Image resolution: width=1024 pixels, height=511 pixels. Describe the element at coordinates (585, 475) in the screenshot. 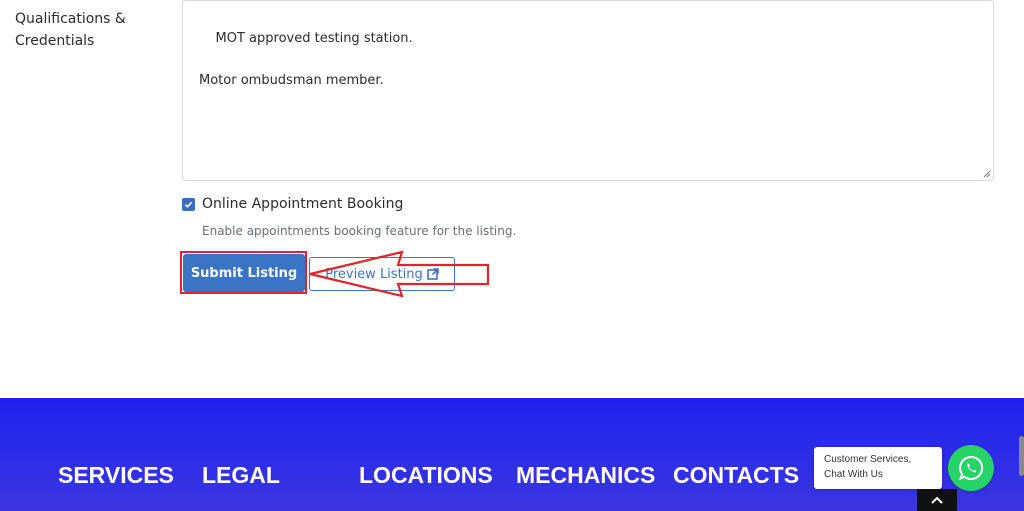

I see `footer-link-mechanics: MECHANICS` at that location.